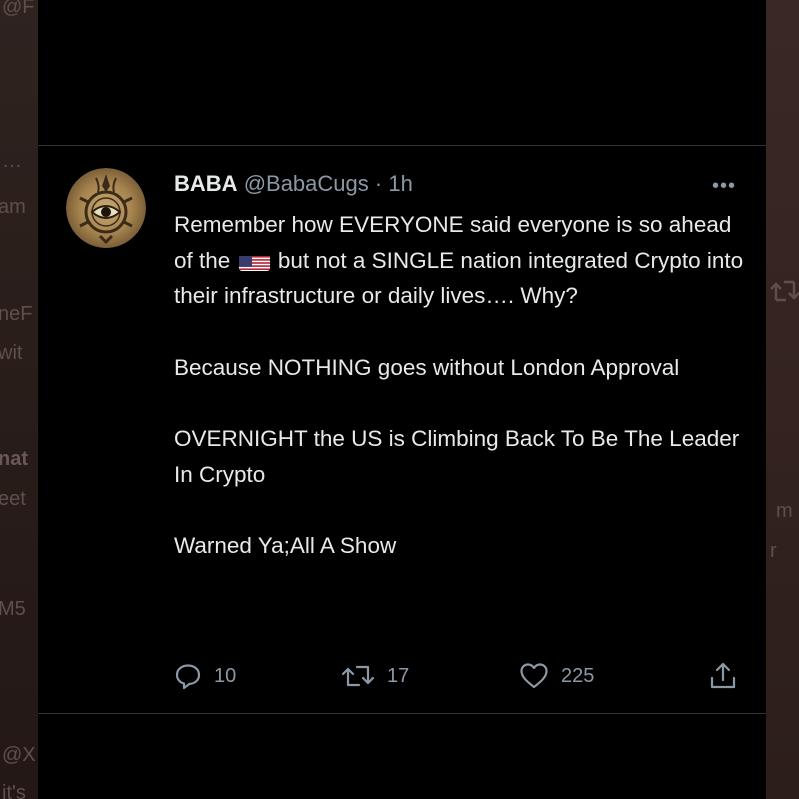  Describe the element at coordinates (205, 676) in the screenshot. I see `reply-button: 10` at that location.